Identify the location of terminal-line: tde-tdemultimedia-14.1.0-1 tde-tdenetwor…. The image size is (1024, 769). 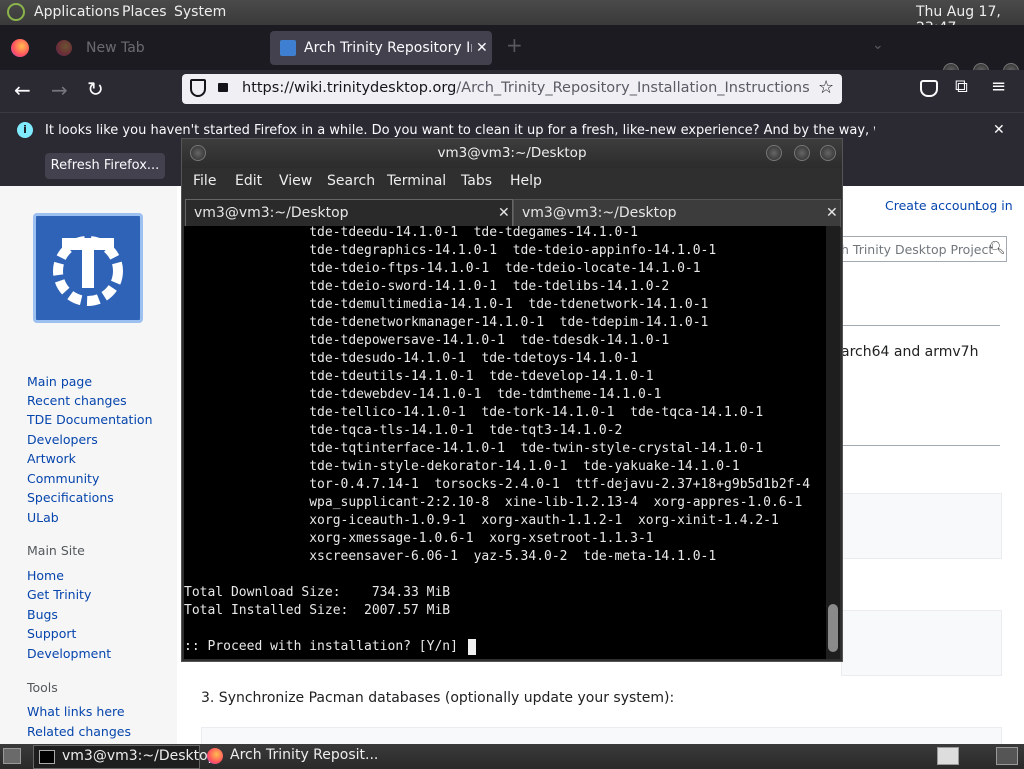
(446, 304).